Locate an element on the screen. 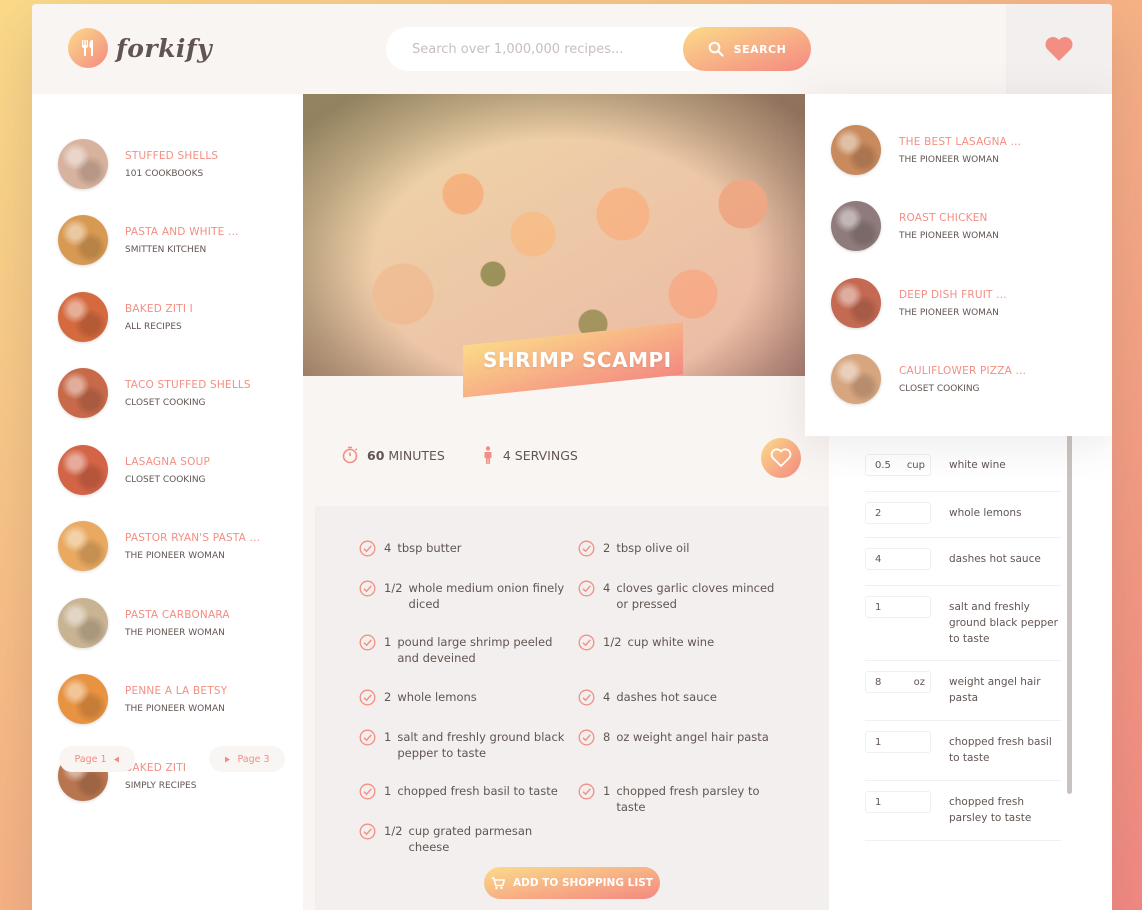 The image size is (1142, 910). ingredient-item: 2 tbsp olive oil is located at coordinates (683, 548).